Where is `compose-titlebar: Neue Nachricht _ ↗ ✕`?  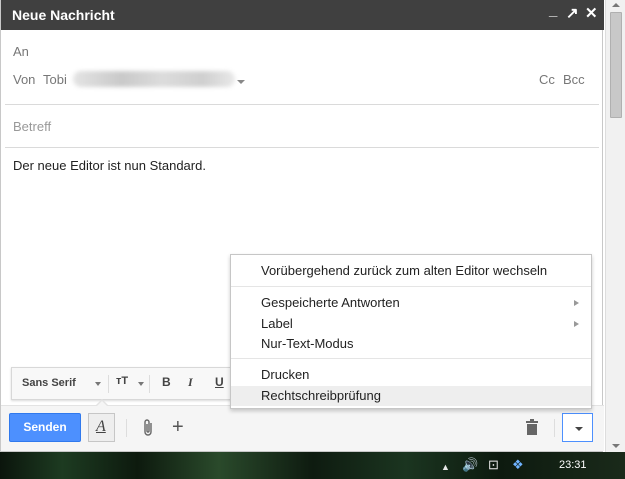
compose-titlebar: Neue Nachricht _ ↗ ✕ is located at coordinates (302, 15).